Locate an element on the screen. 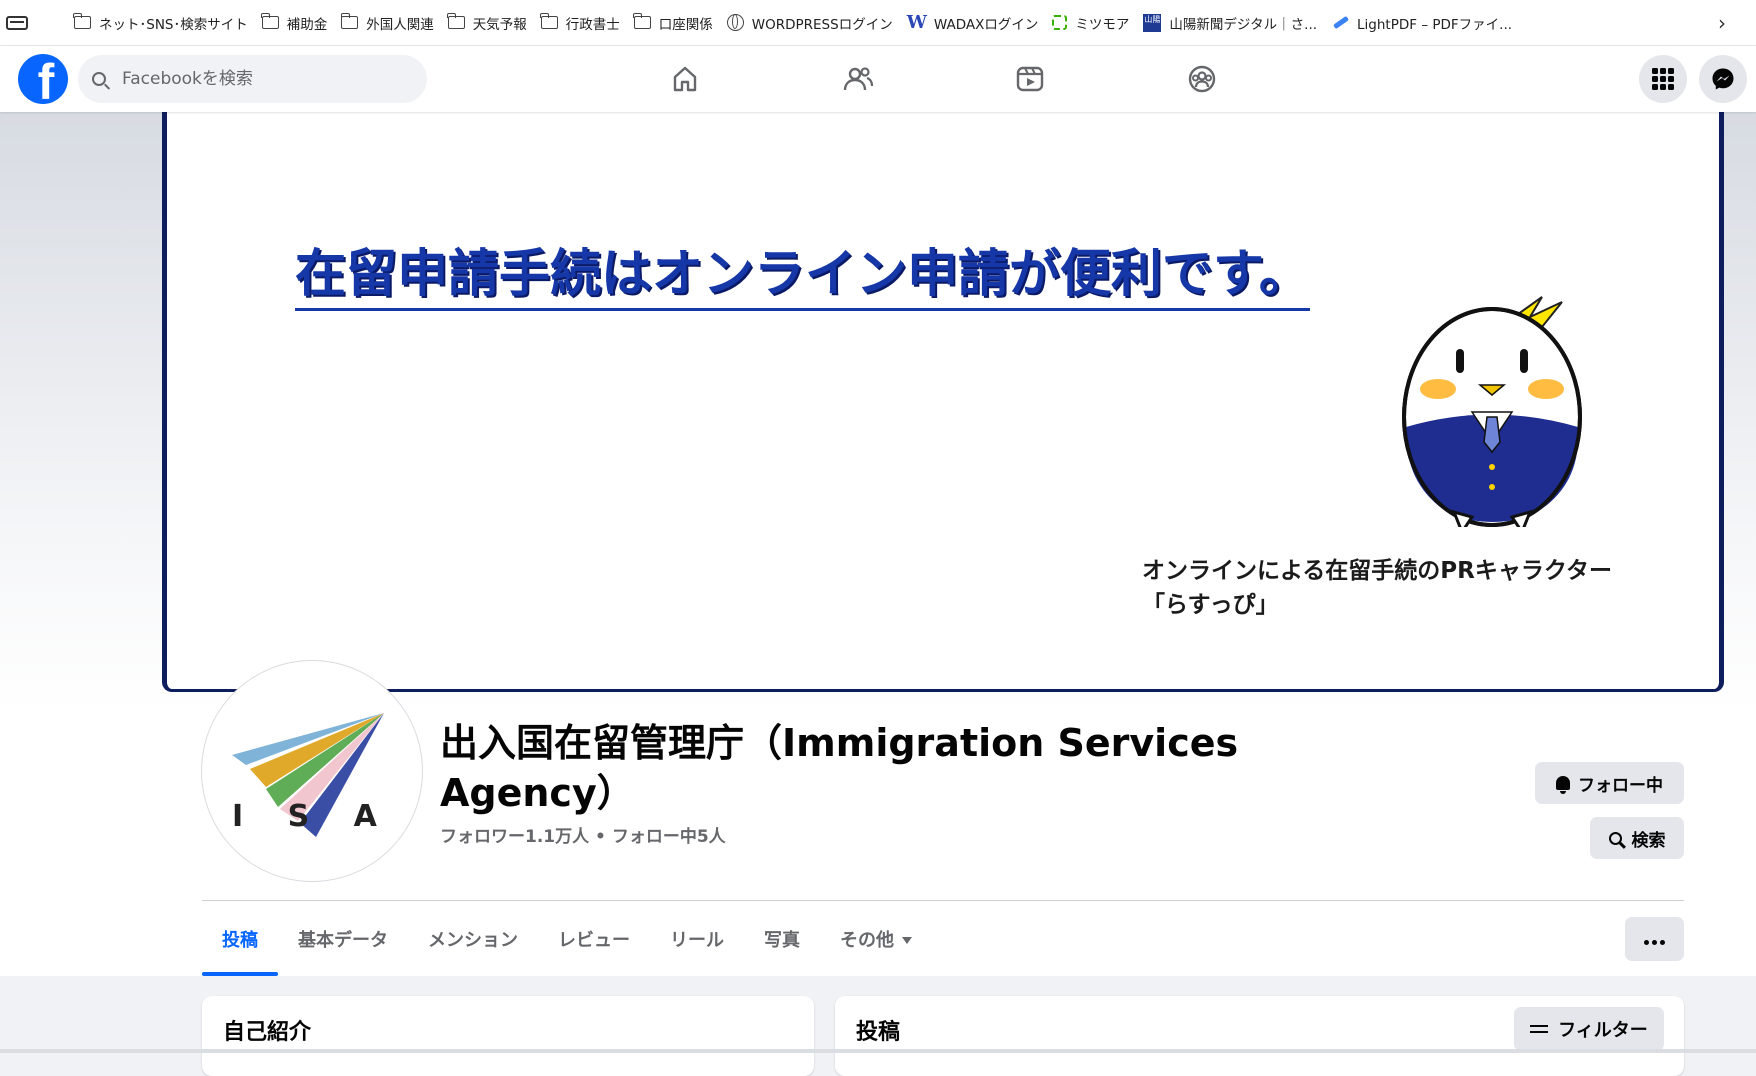 The height and width of the screenshot is (1076, 1756). bookmark-label: ネット･SNS･検索サイト is located at coordinates (173, 24).